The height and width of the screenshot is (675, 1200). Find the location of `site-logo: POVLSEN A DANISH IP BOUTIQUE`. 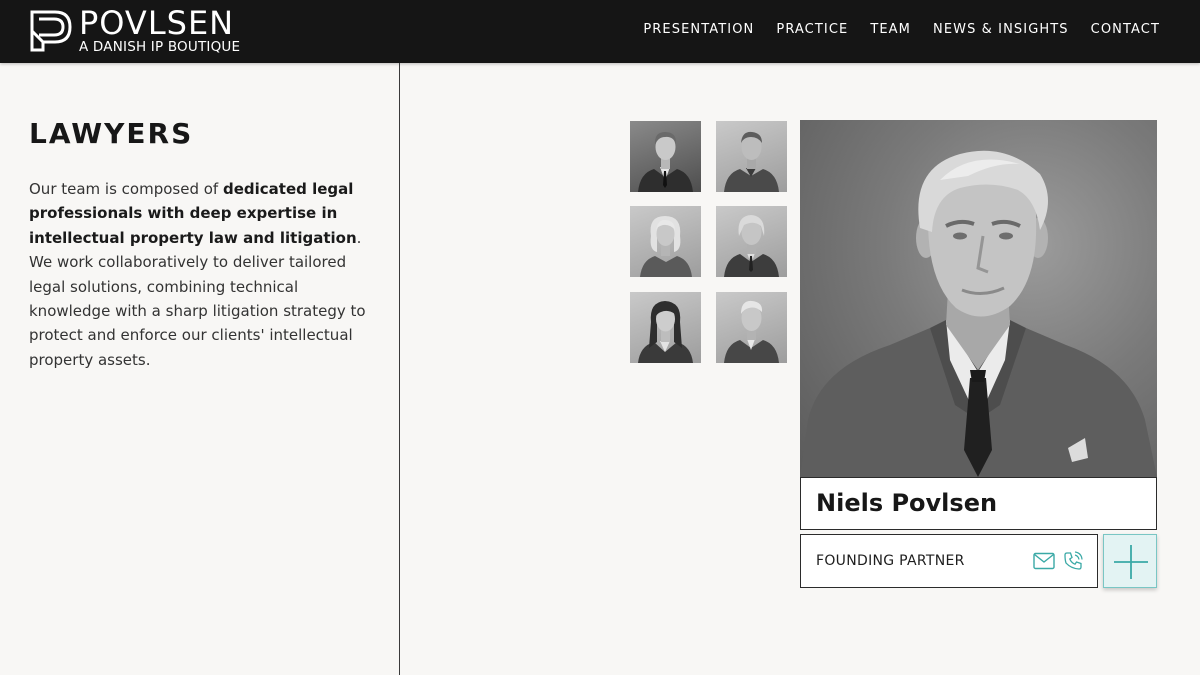

site-logo: POVLSEN A DANISH IP BOUTIQUE is located at coordinates (149, 29).